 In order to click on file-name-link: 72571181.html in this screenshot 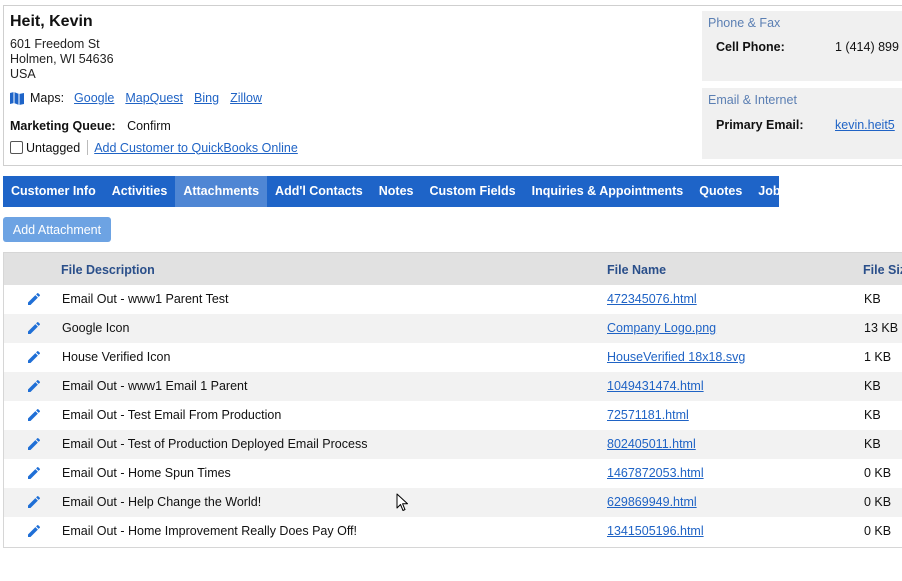, I will do `click(648, 415)`.